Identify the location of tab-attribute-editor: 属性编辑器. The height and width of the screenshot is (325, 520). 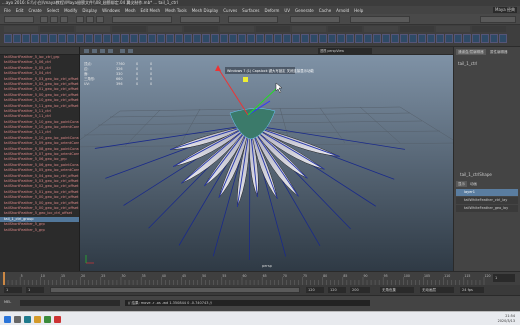
(499, 52).